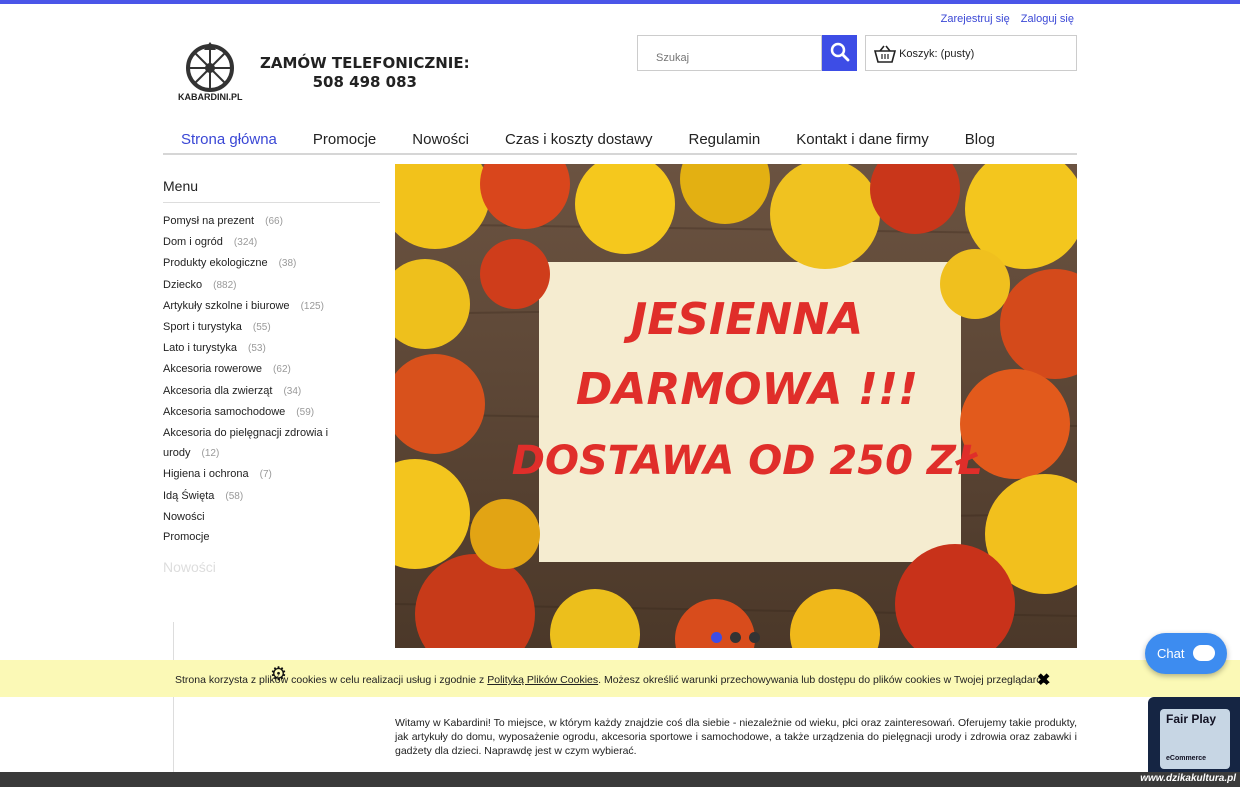 The width and height of the screenshot is (1240, 787). I want to click on site-logo: KABARDINI.PL, so click(212, 71).